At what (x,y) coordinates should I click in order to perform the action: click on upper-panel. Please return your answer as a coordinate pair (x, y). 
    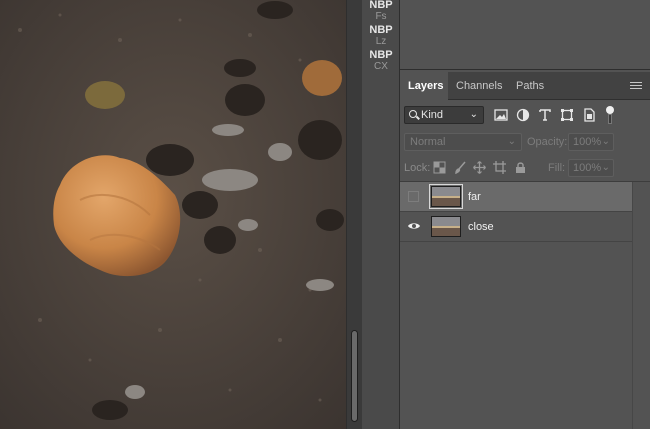
    Looking at the image, I should click on (525, 35).